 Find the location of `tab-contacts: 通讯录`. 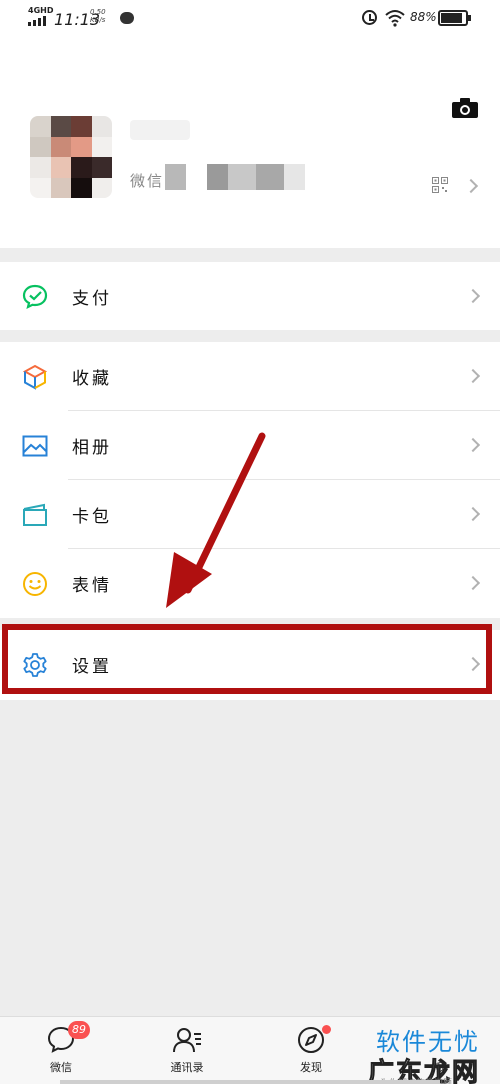

tab-contacts: 通讯录 is located at coordinates (187, 1050).